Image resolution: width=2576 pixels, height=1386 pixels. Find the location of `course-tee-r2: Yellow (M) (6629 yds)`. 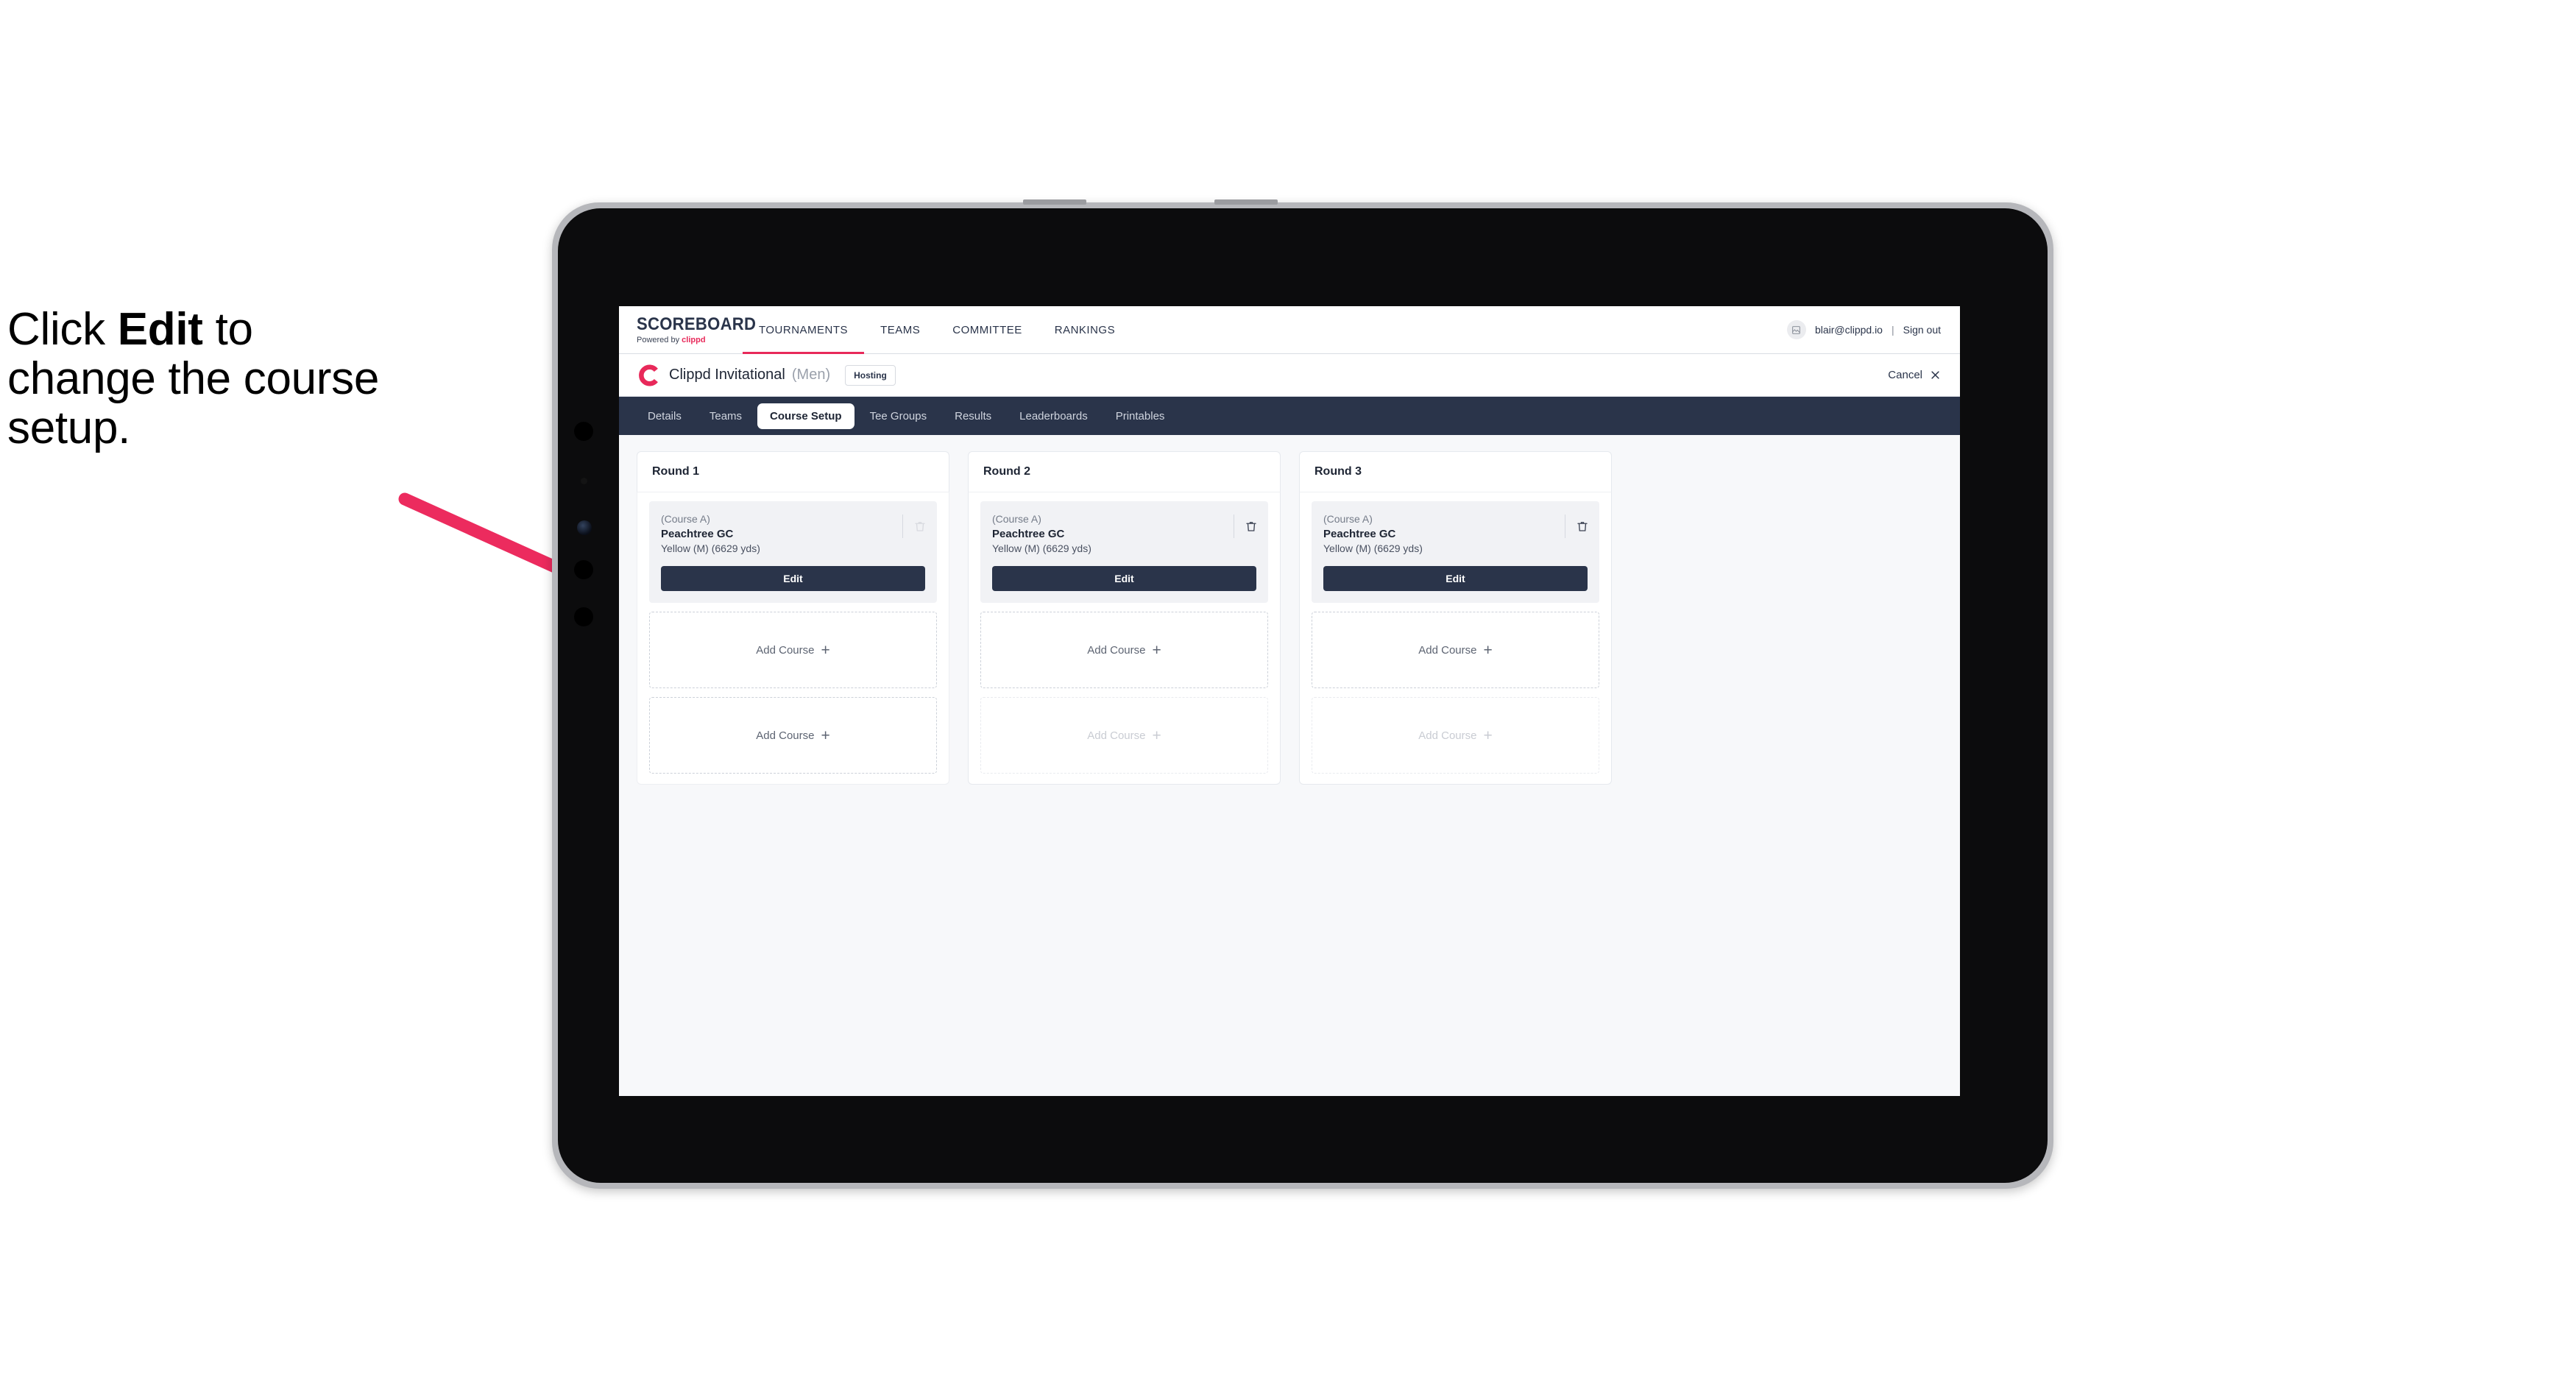

course-tee-r2: Yellow (M) (6629 yds) is located at coordinates (1041, 548).